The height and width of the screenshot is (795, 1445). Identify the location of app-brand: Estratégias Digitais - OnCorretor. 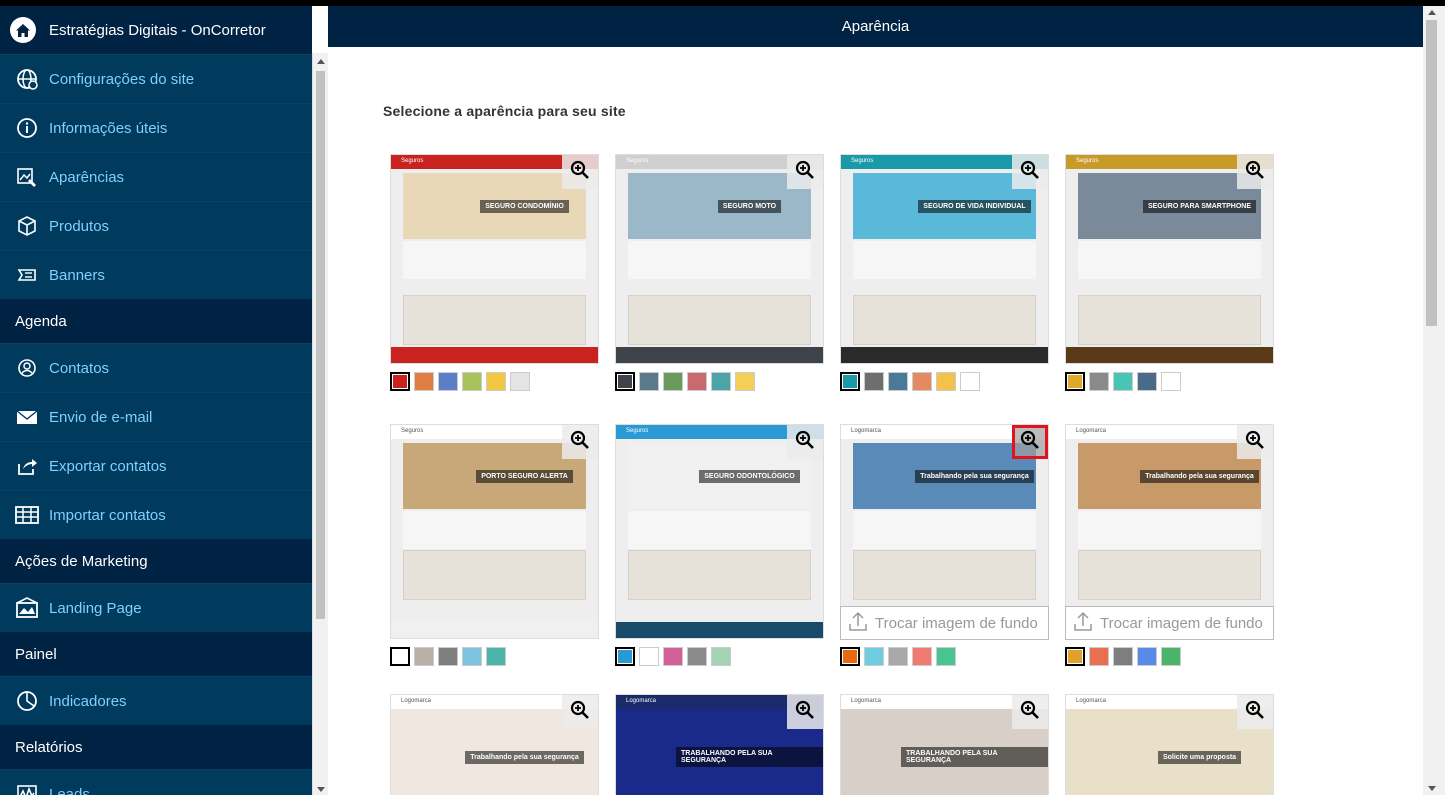
(156, 30).